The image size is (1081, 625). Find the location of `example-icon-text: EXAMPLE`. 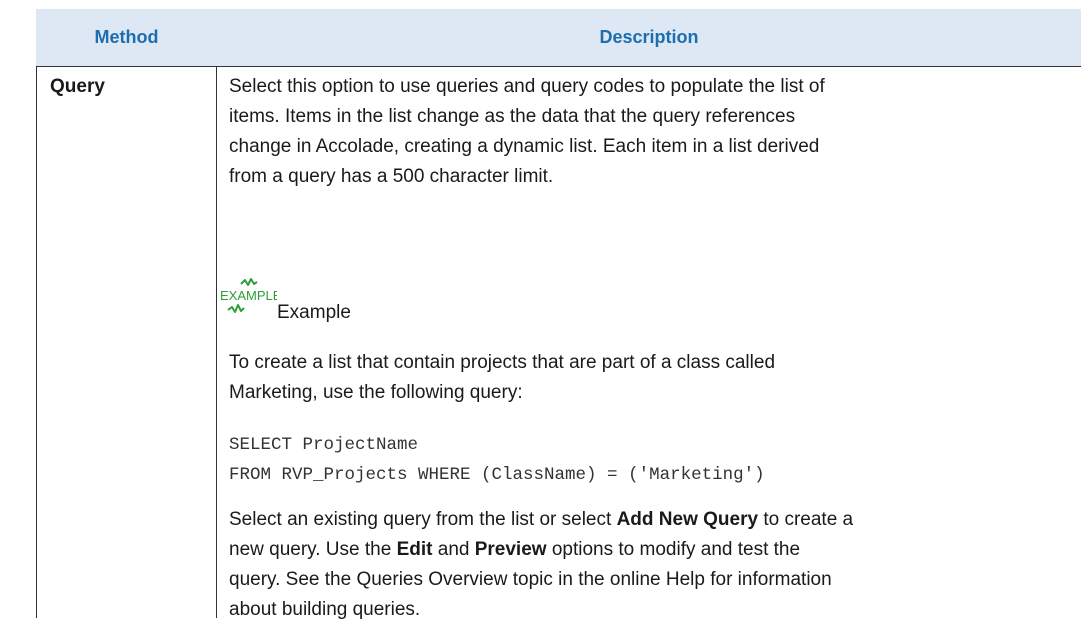

example-icon-text: EXAMPLE is located at coordinates (248, 295).